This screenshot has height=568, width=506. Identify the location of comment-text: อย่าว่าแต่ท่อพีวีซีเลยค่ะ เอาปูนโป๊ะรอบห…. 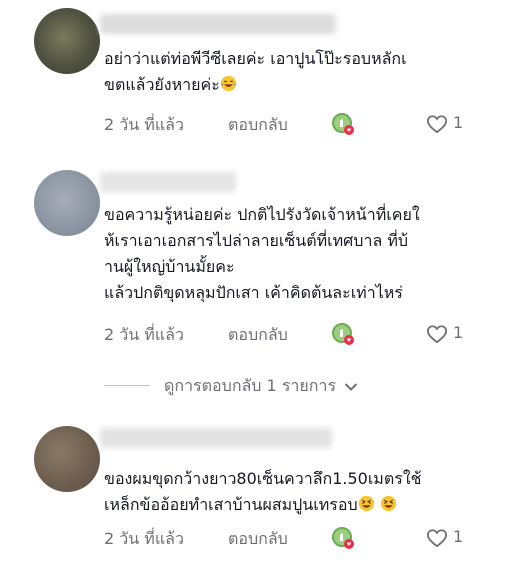
(255, 71).